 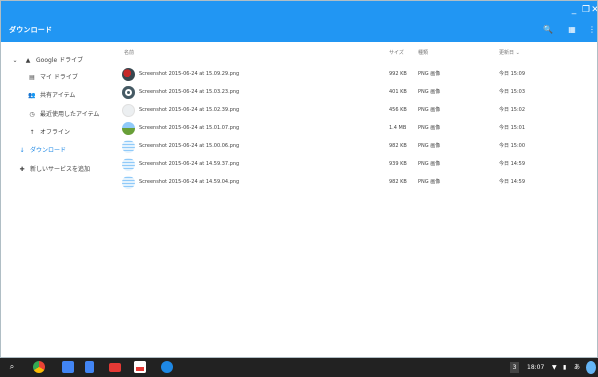 I want to click on column-header-size: サイズ, so click(x=396, y=52).